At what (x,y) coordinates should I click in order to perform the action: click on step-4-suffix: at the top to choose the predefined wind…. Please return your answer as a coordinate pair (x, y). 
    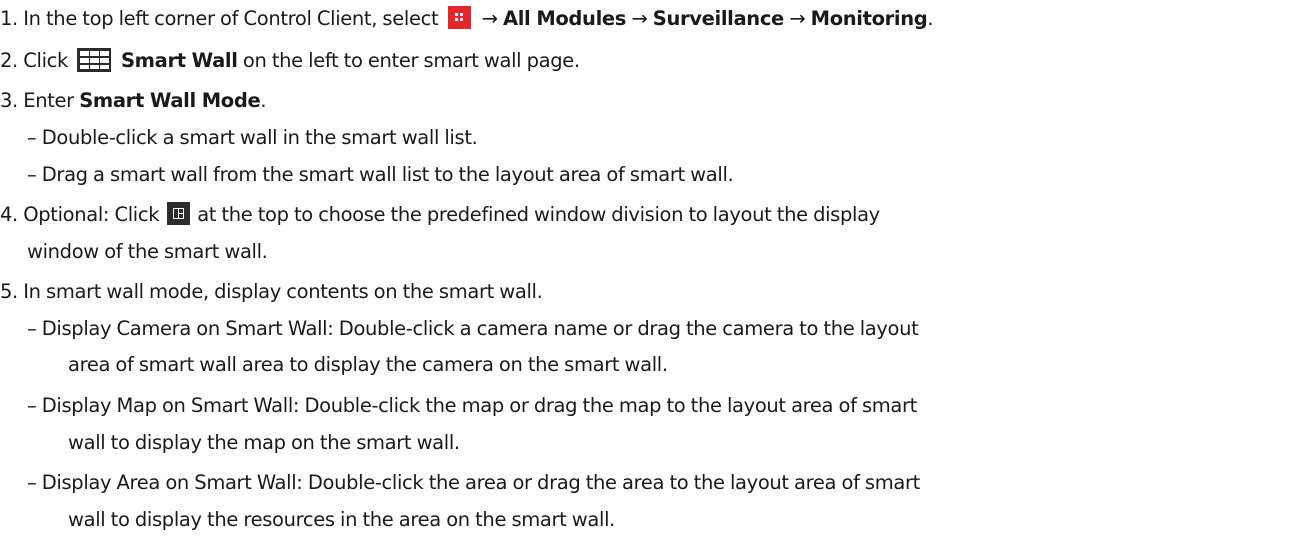
    Looking at the image, I should click on (538, 214).